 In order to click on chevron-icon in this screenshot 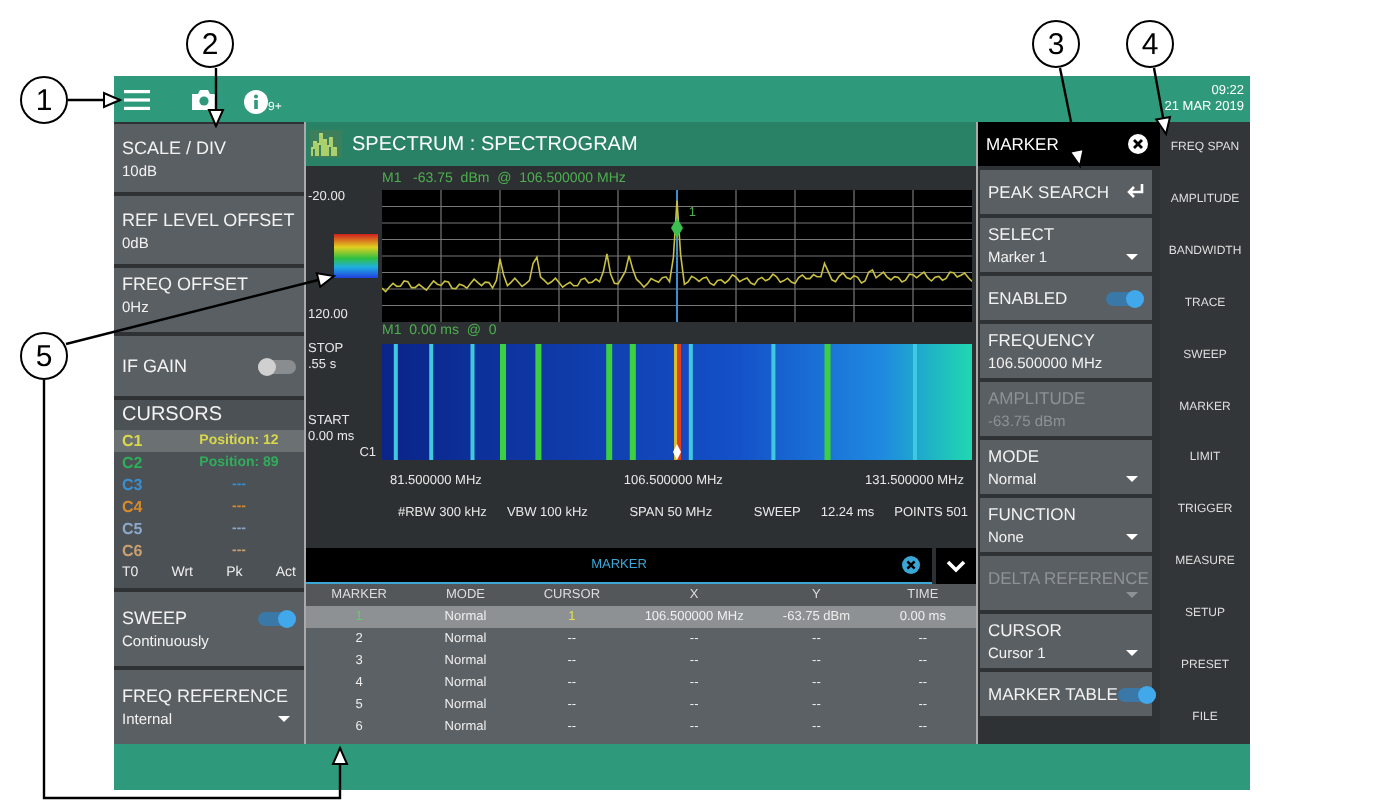, I will do `click(956, 566)`.